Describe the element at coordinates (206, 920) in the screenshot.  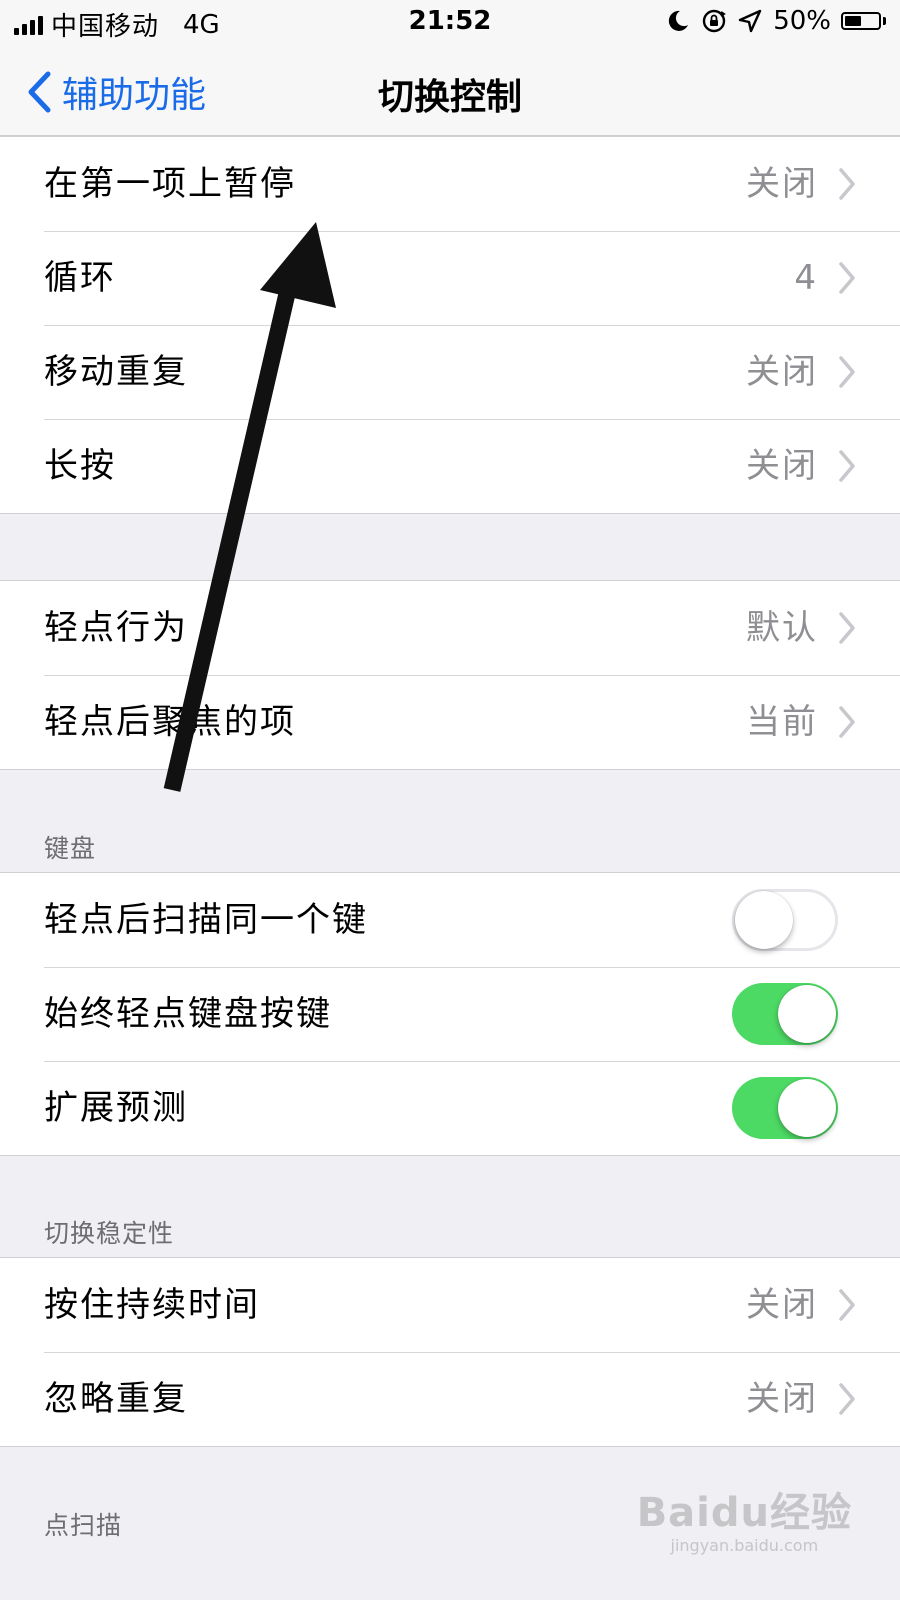
I see `row-label: 轻点后扫描同一个键` at that location.